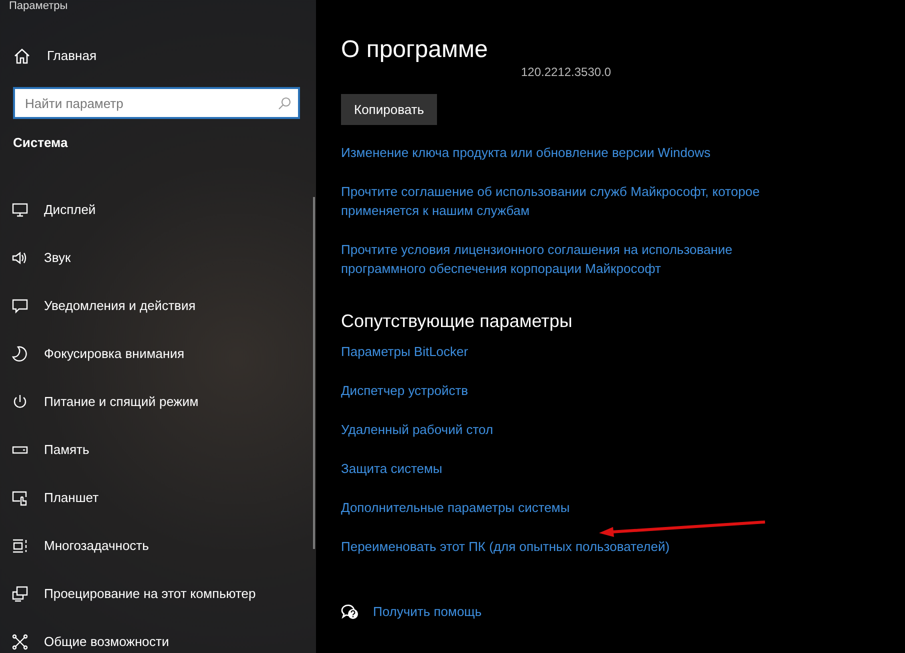  Describe the element at coordinates (576, 259) in the screenshot. I see `settings-link: Прочтите условия лицензионного соглашения на использование программного обеспечения корпорации Майкрософт` at that location.